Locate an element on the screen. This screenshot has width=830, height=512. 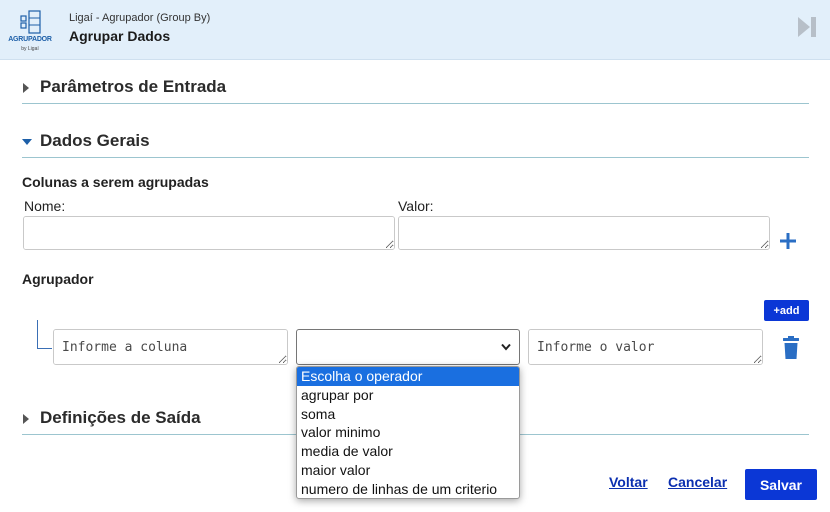
operator-option: numero de linhas de um criterio is located at coordinates (408, 489).